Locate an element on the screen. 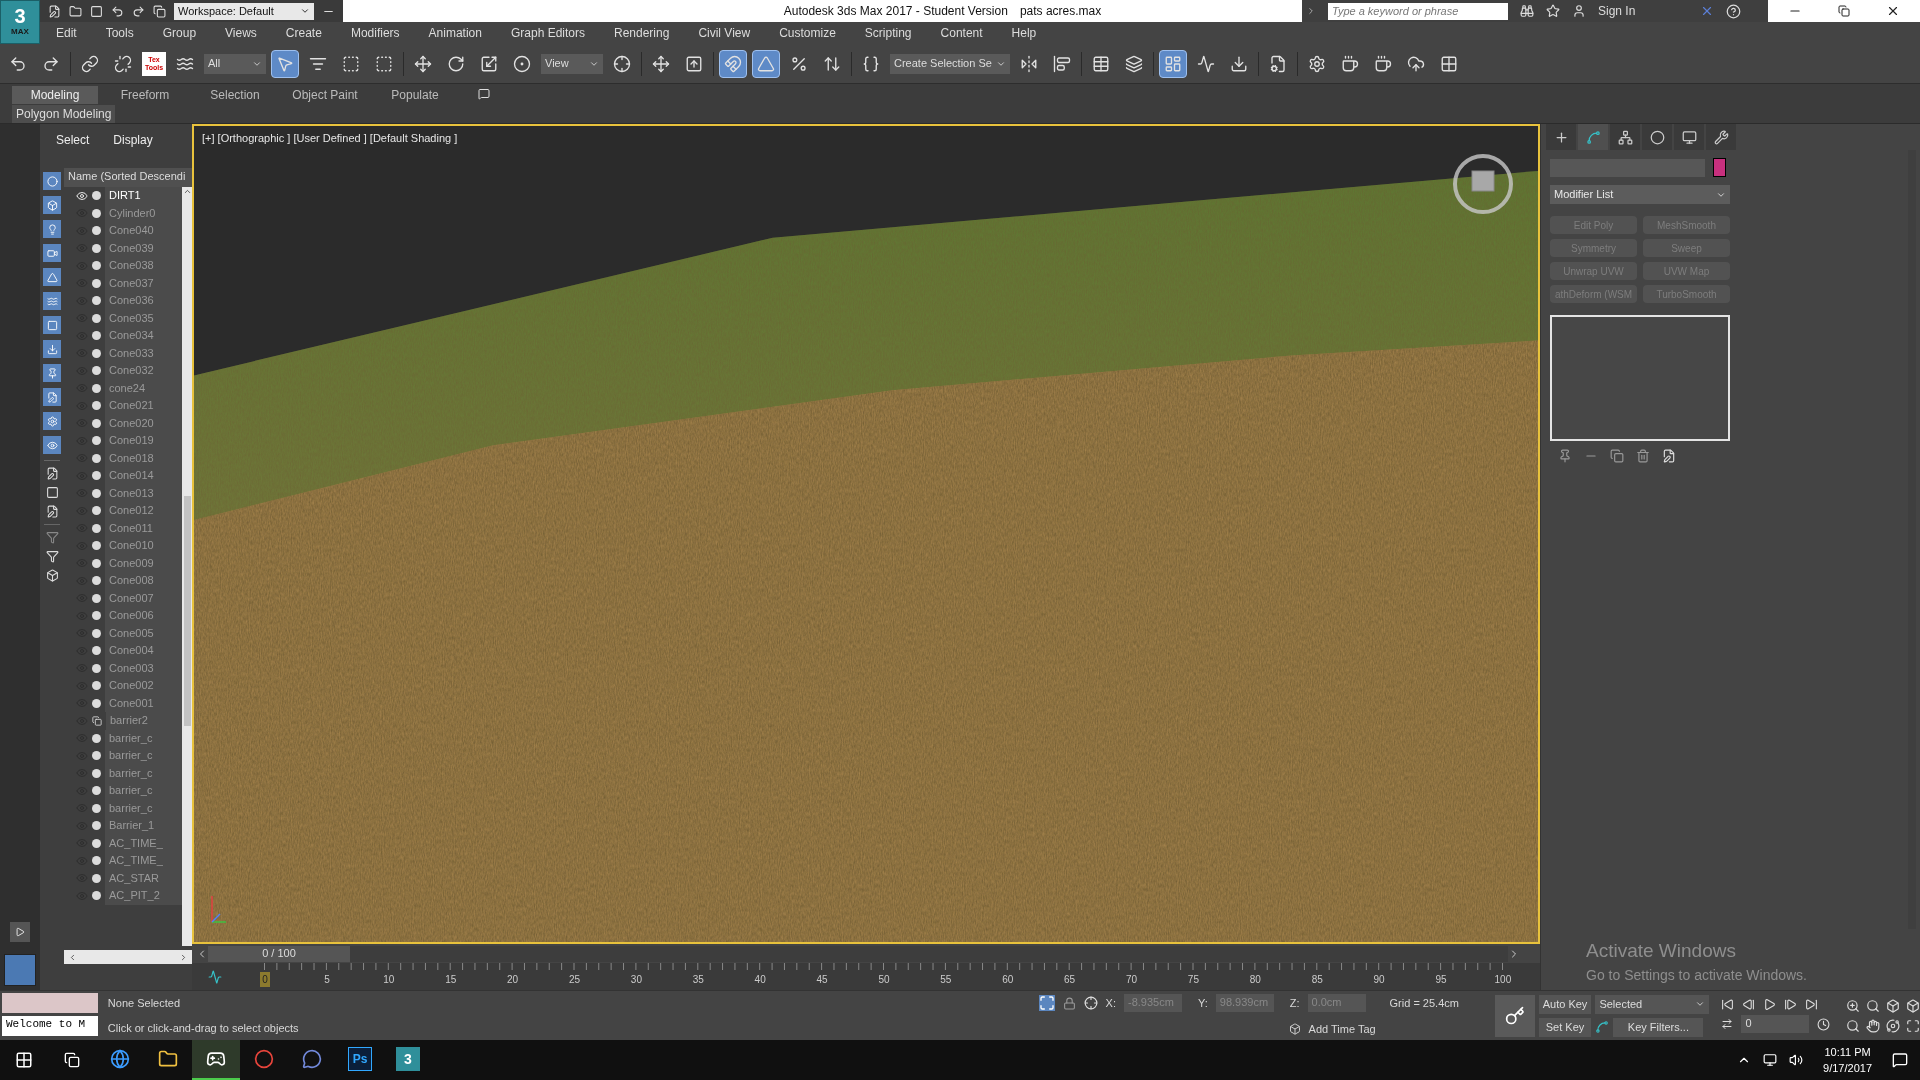 The width and height of the screenshot is (1920, 1080). display-tab is located at coordinates (1689, 137).